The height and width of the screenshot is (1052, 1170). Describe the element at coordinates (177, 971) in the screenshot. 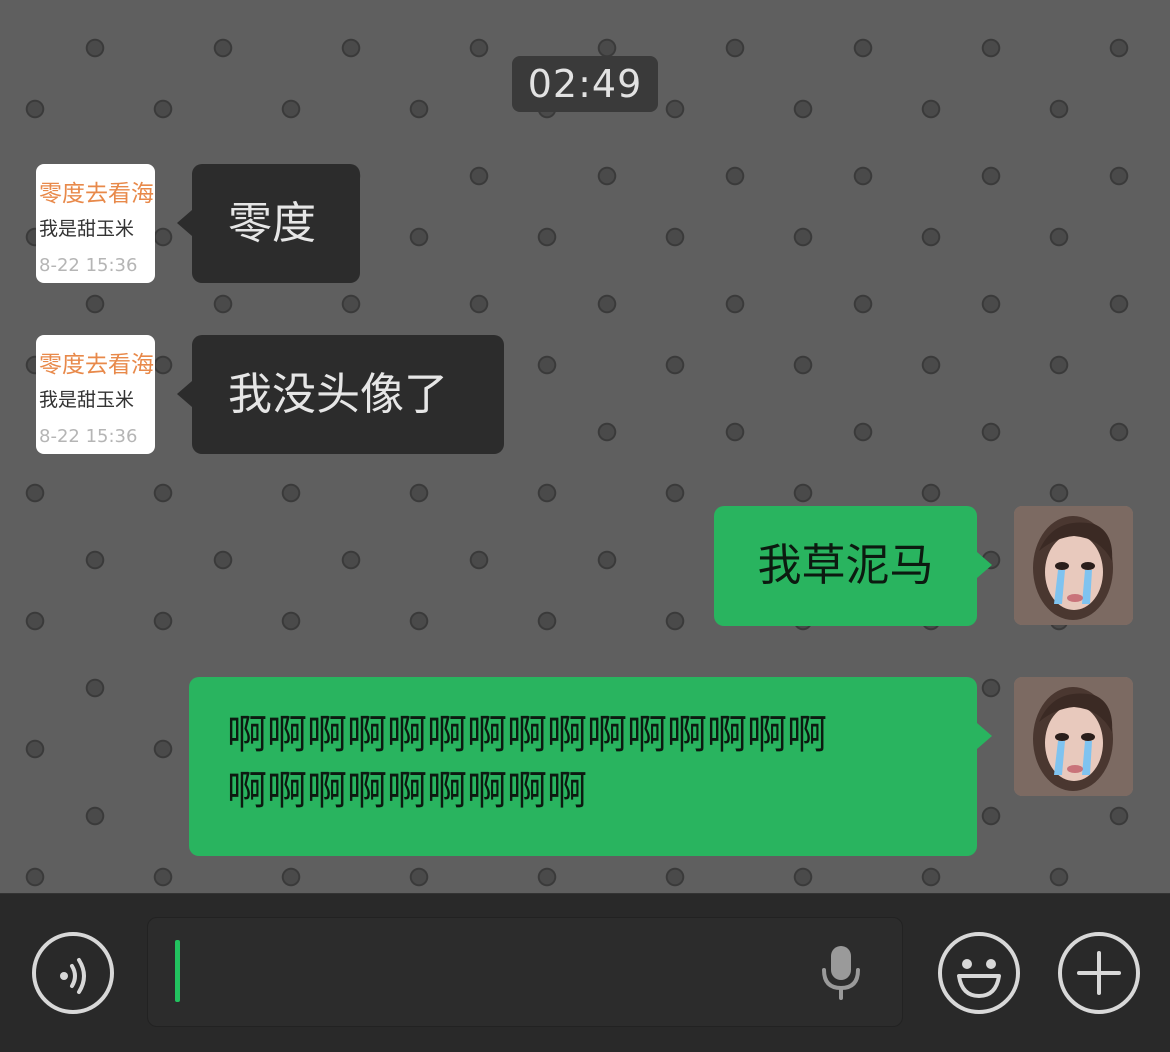

I see `text-caret` at that location.